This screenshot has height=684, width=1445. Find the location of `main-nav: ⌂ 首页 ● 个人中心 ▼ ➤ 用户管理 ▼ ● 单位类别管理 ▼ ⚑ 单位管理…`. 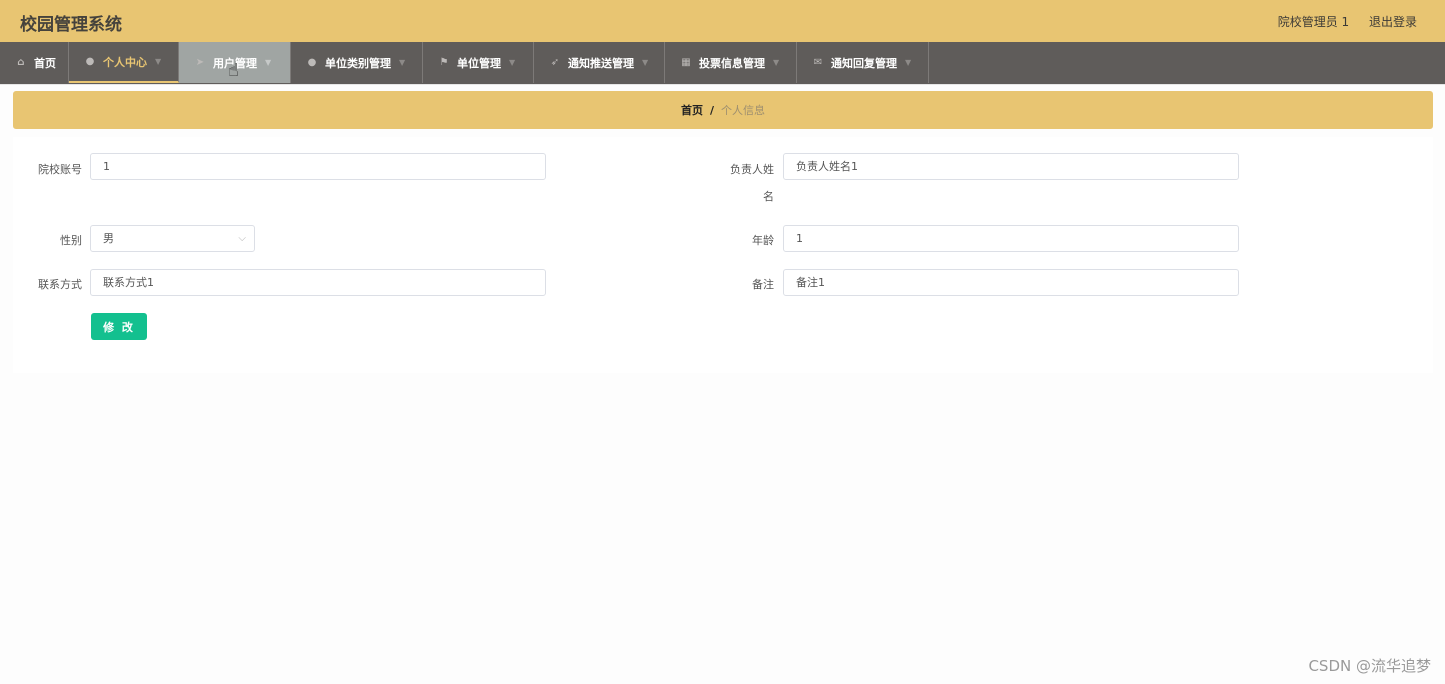

main-nav: ⌂ 首页 ● 个人中心 ▼ ➤ 用户管理 ▼ ● 单位类别管理 ▼ ⚑ 单位管理… is located at coordinates (722, 63).